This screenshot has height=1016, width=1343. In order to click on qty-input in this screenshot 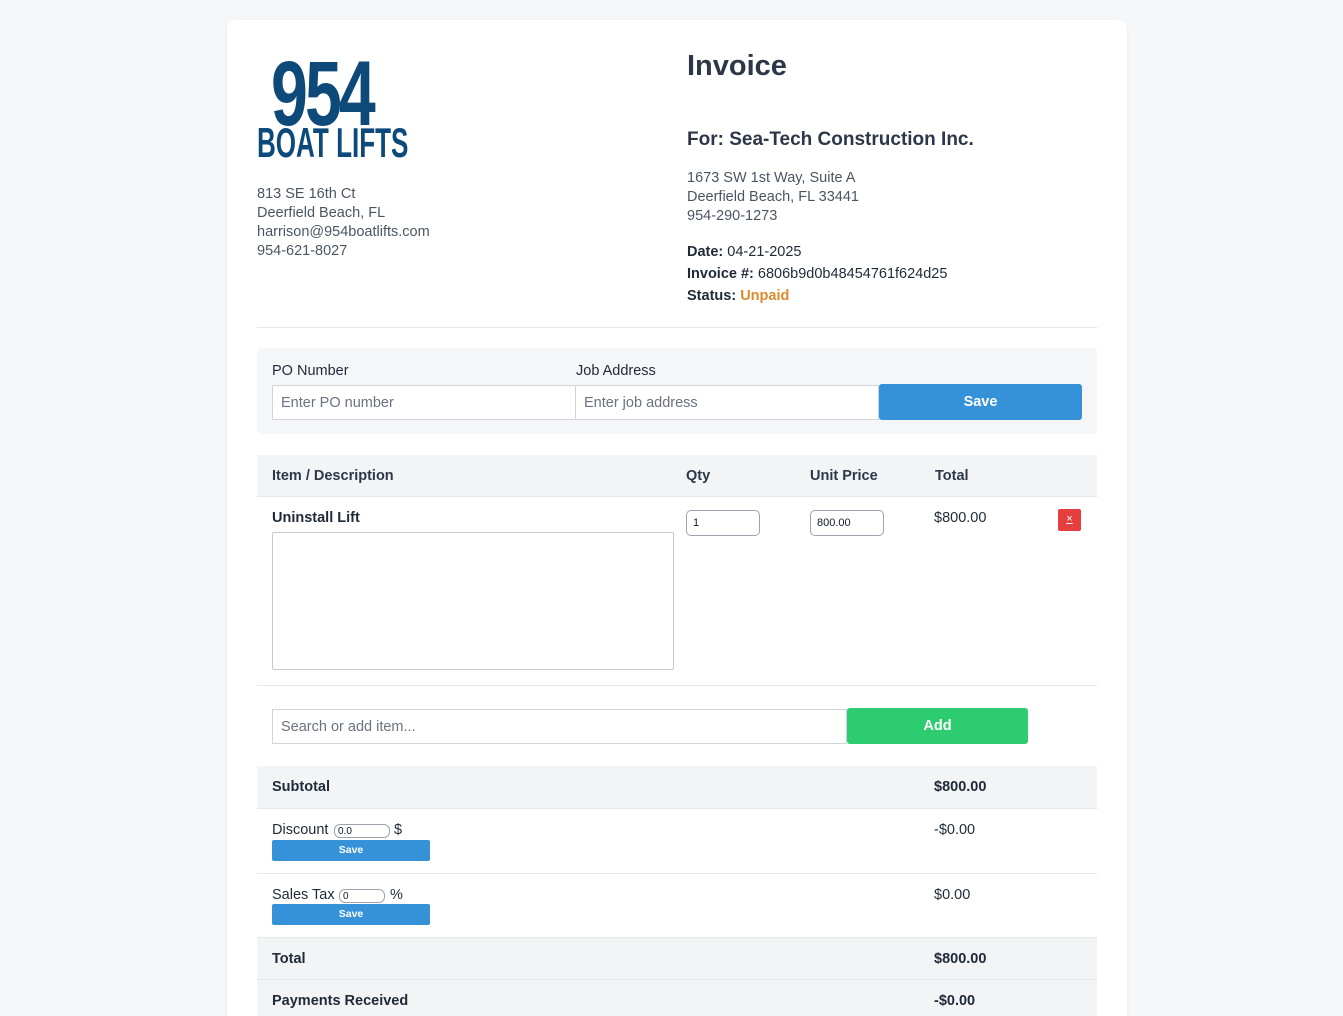, I will do `click(723, 523)`.